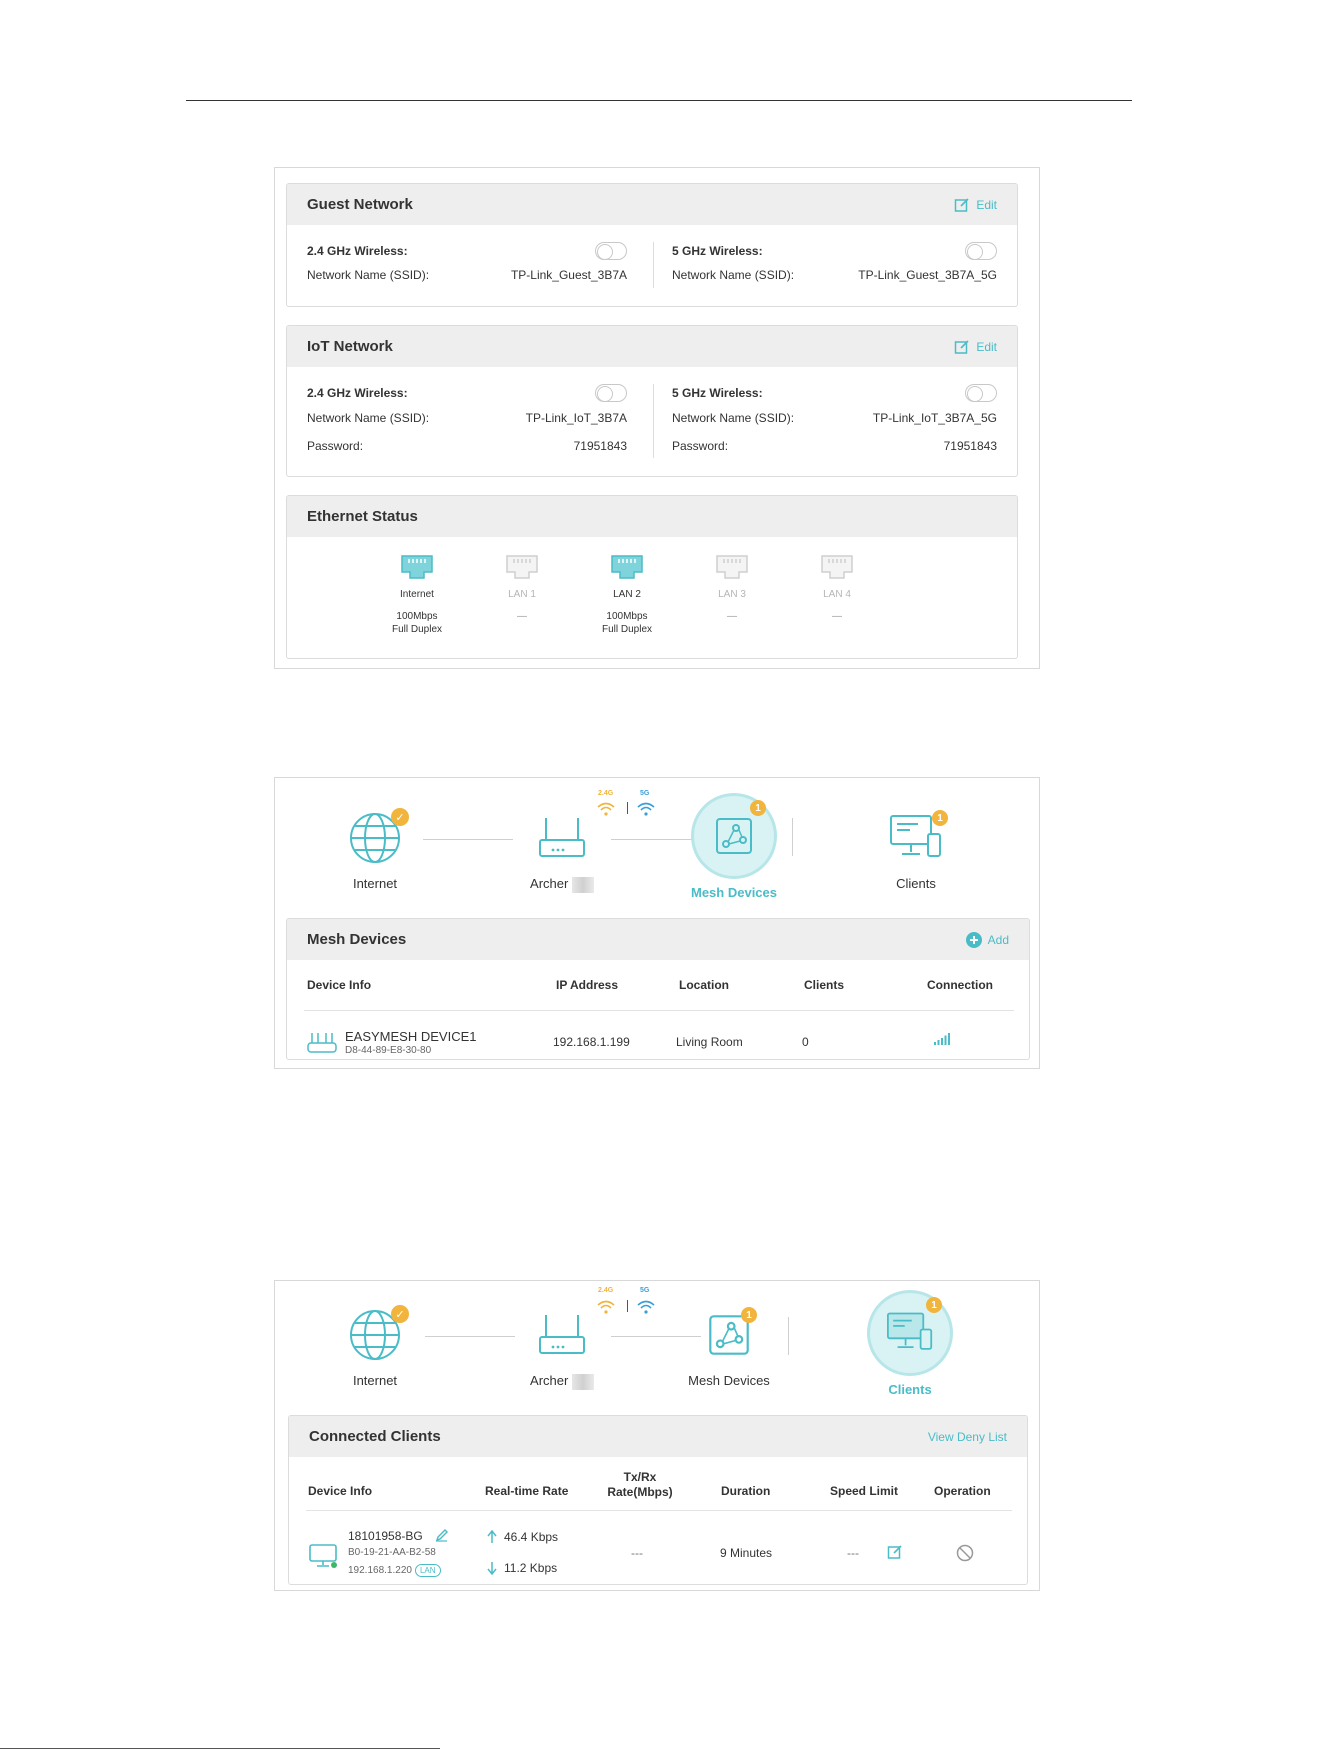  I want to click on port-name: LAN 2, so click(627, 594).